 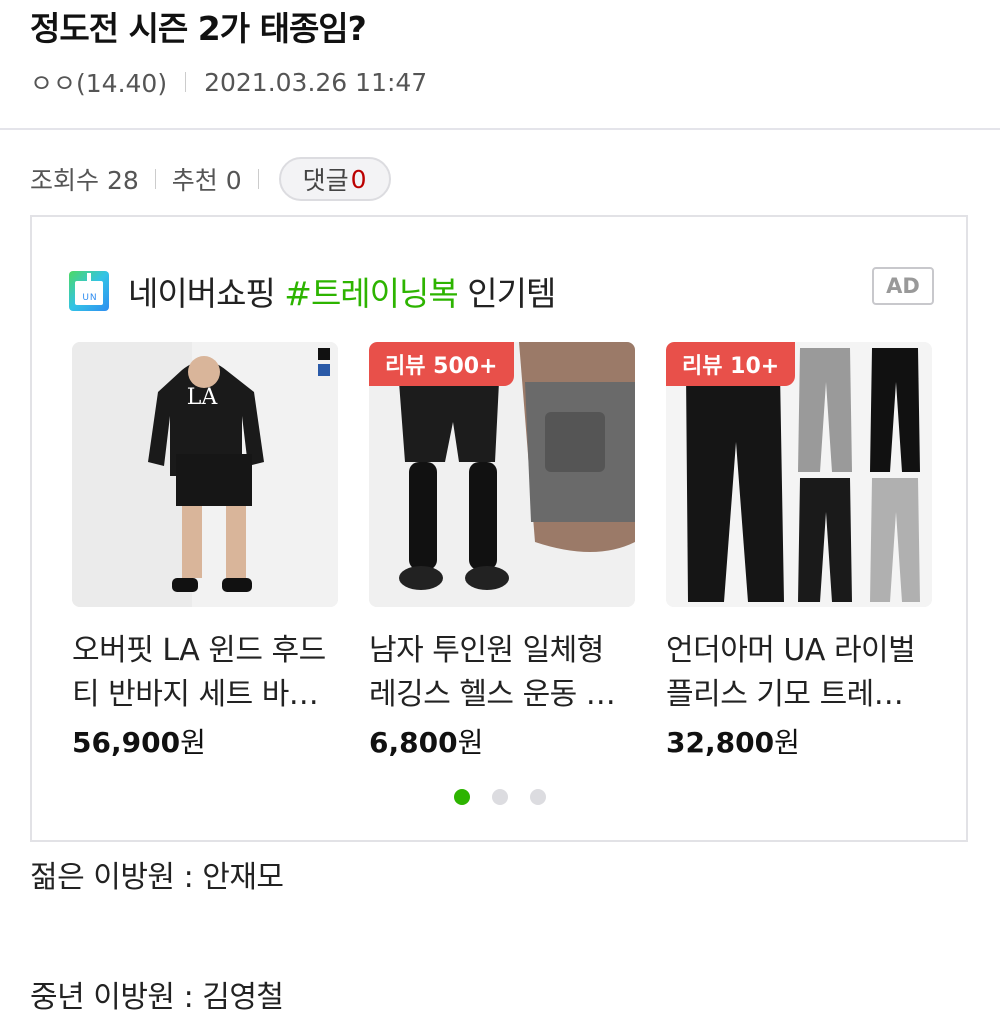 I want to click on product-image: 리뷰 10+, so click(x=799, y=474).